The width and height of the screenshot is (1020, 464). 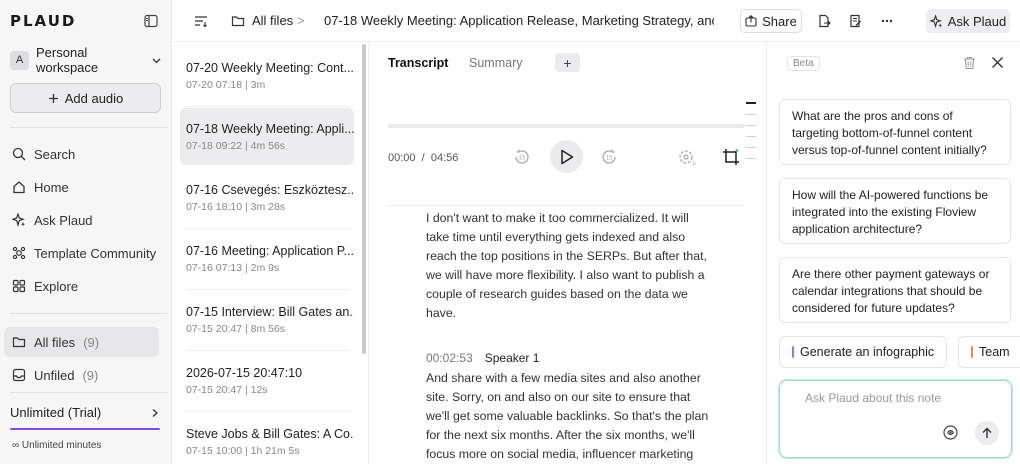 I want to click on nav-label: Ask Plaud, so click(x=63, y=220).